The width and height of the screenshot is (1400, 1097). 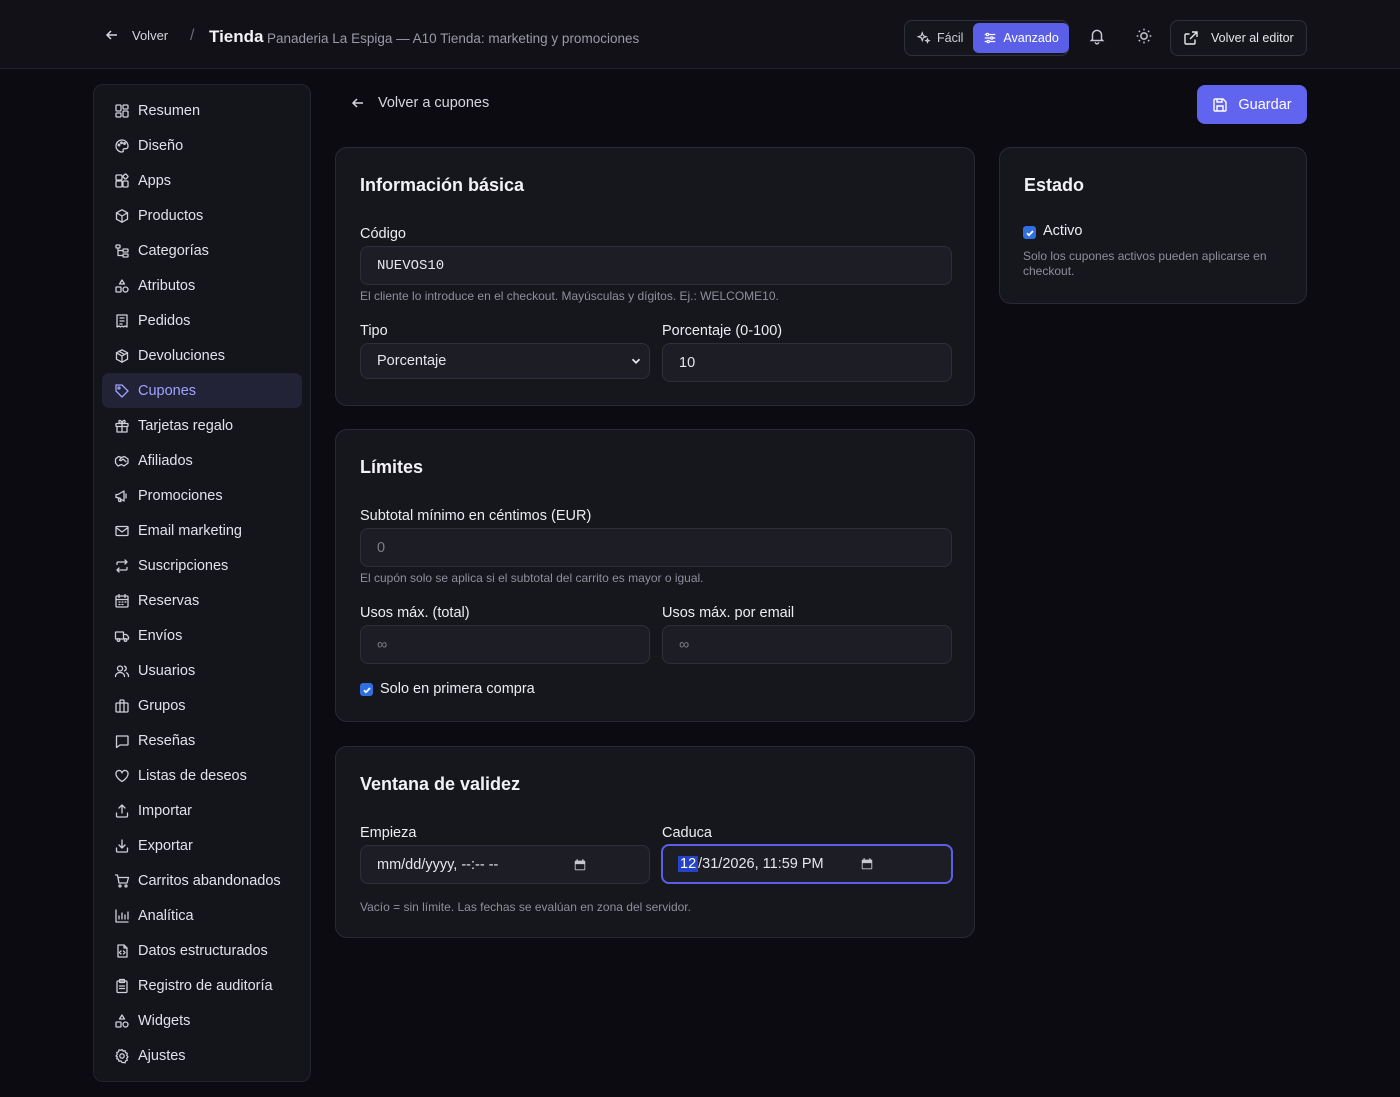 I want to click on sidebar-item-usuarios: Usuarios, so click(x=202, y=670).